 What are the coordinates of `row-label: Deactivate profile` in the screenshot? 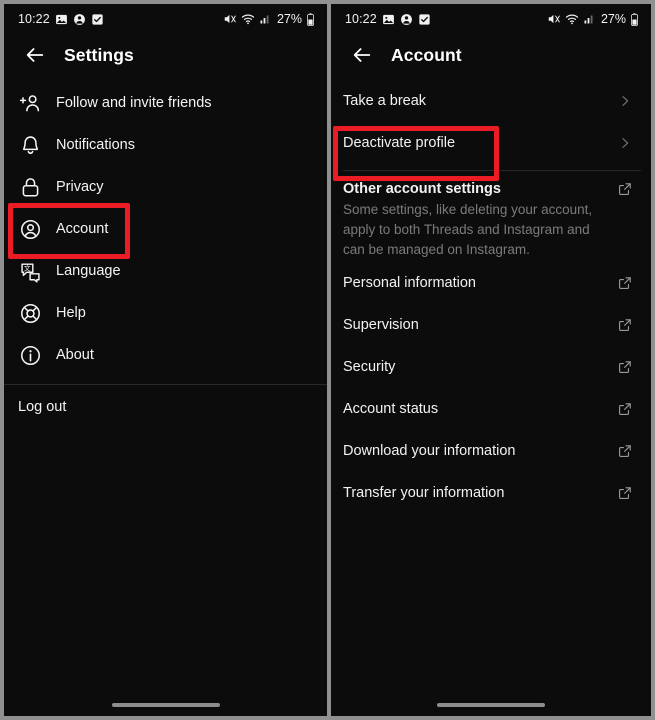 It's located at (399, 143).